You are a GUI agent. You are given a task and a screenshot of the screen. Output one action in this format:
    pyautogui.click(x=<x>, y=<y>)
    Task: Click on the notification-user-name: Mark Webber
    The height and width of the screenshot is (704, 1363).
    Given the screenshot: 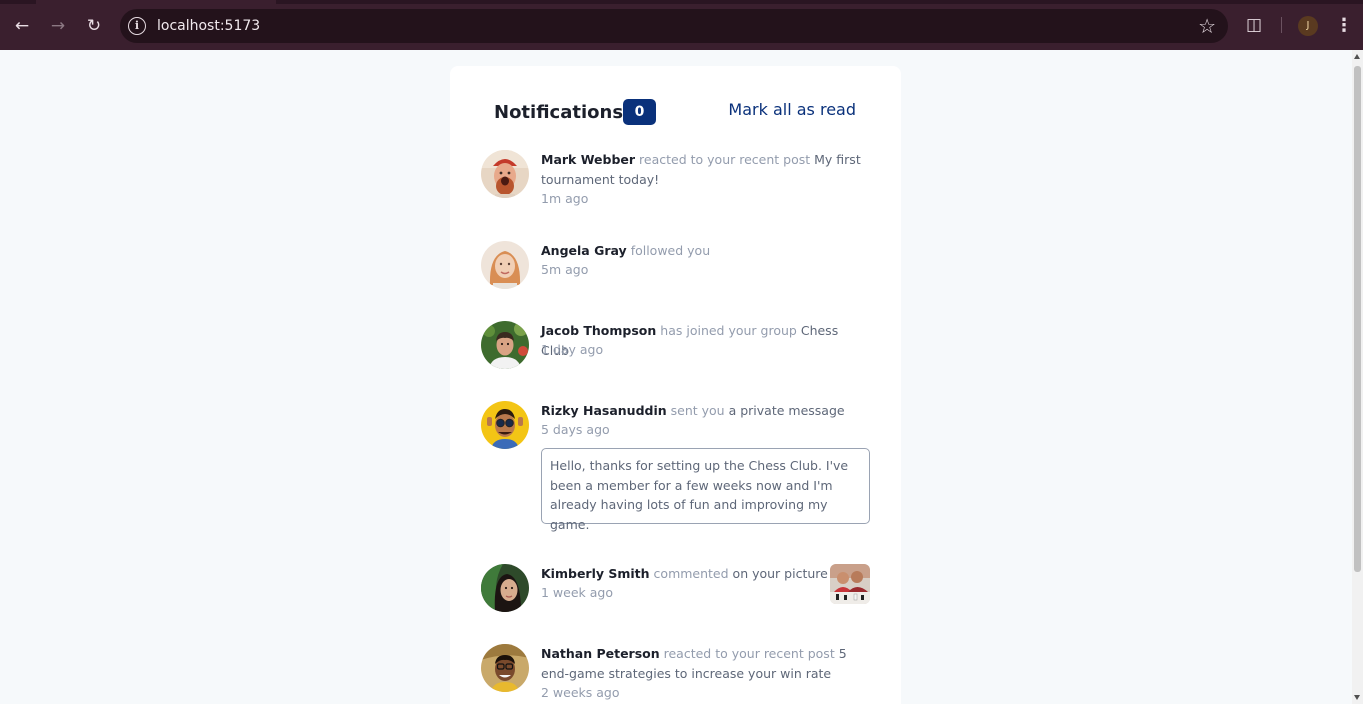 What is the action you would take?
    pyautogui.click(x=588, y=159)
    